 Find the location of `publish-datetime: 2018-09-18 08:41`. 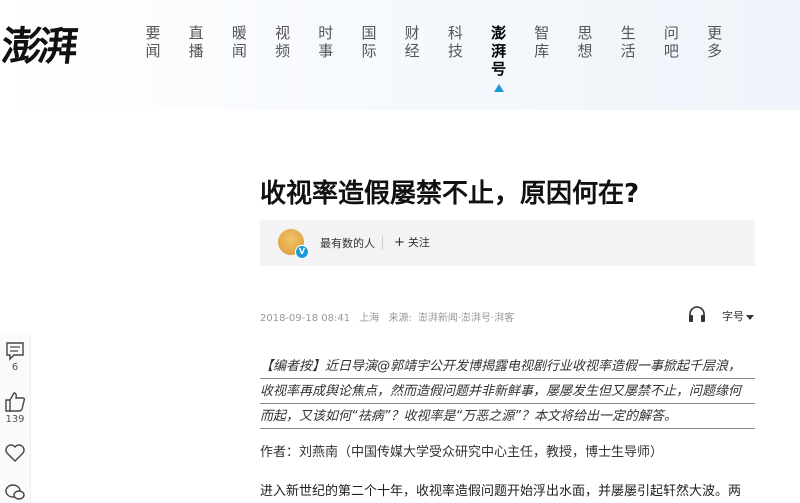

publish-datetime: 2018-09-18 08:41 is located at coordinates (305, 318).